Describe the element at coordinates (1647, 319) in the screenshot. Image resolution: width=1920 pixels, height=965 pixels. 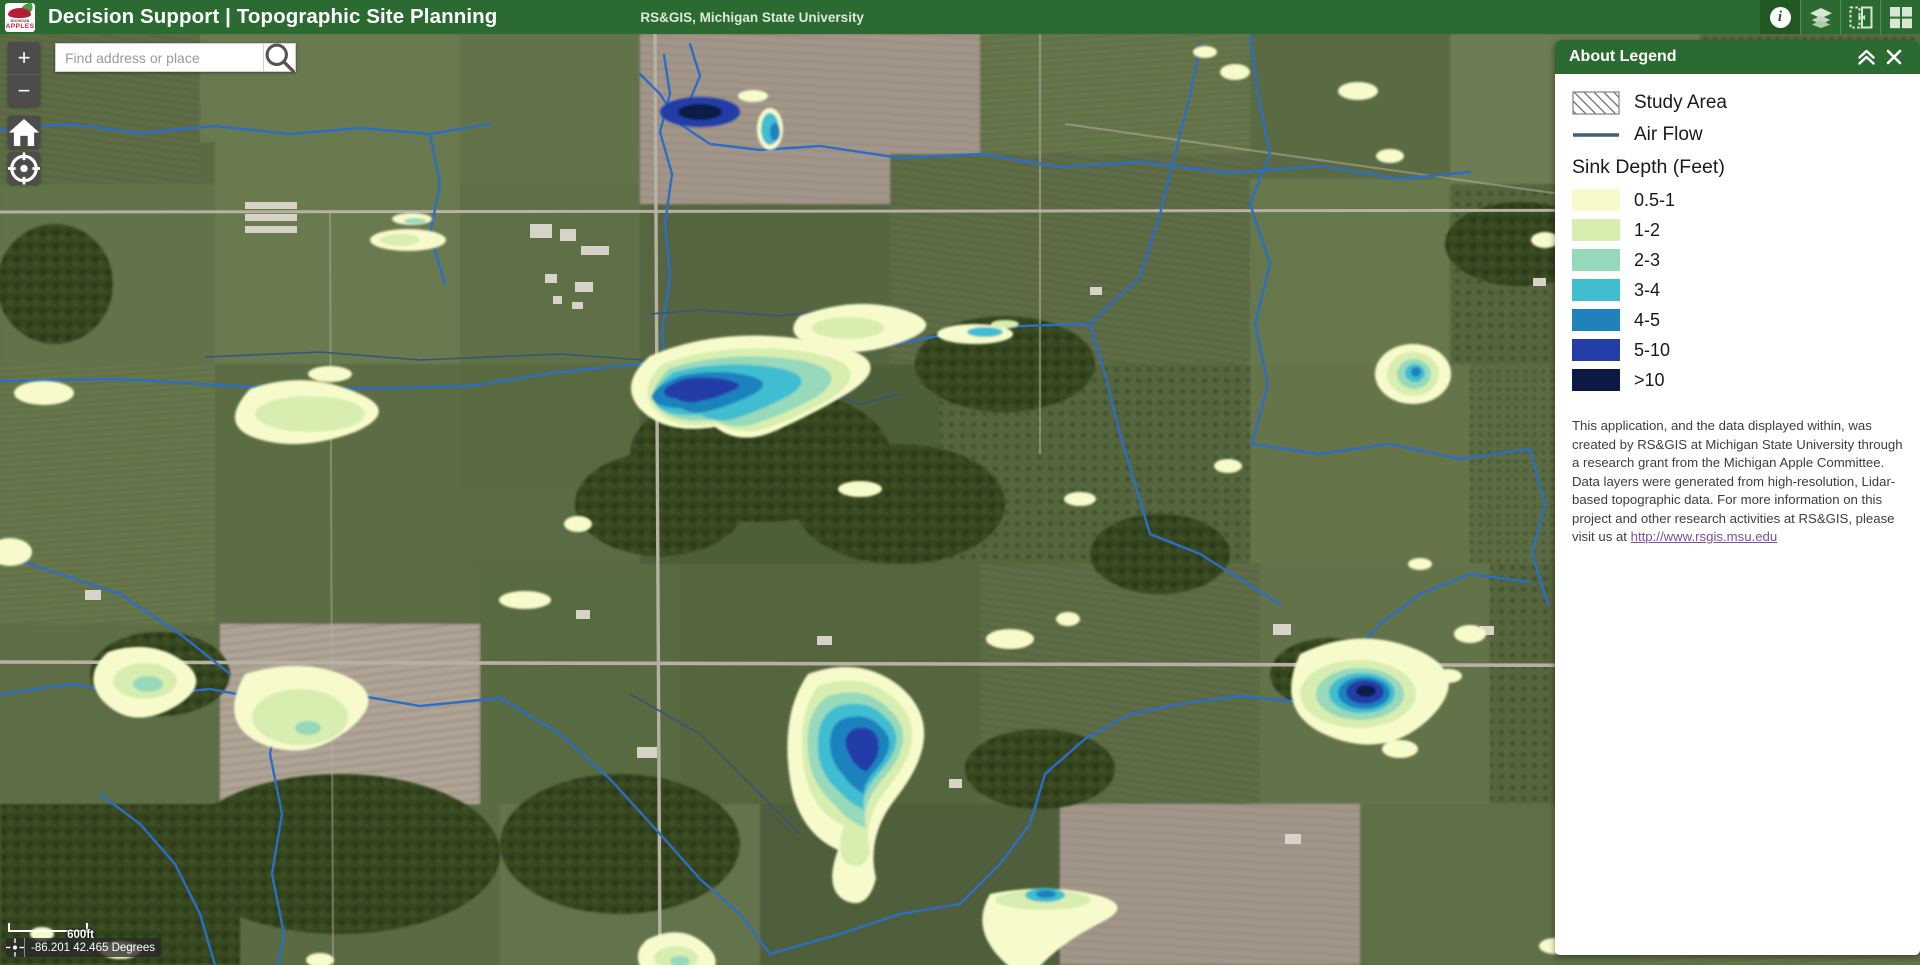
I see `legend-label-sink-depth: 4-5` at that location.